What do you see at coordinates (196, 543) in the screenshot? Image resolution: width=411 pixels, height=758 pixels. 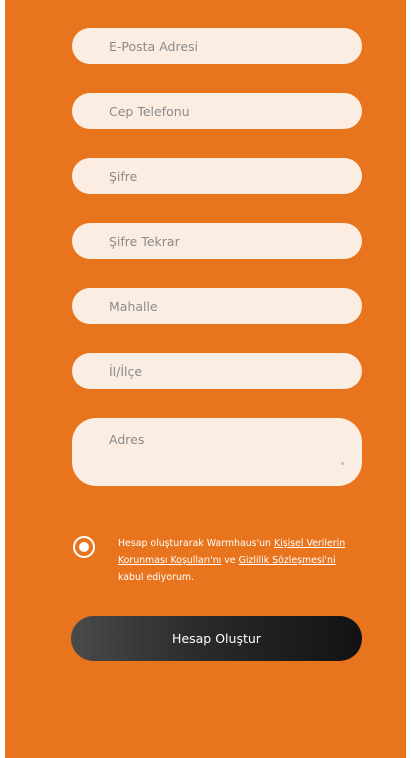 I see `consent-text-before: Hesap oluşturarak Warmhaus'un` at bounding box center [196, 543].